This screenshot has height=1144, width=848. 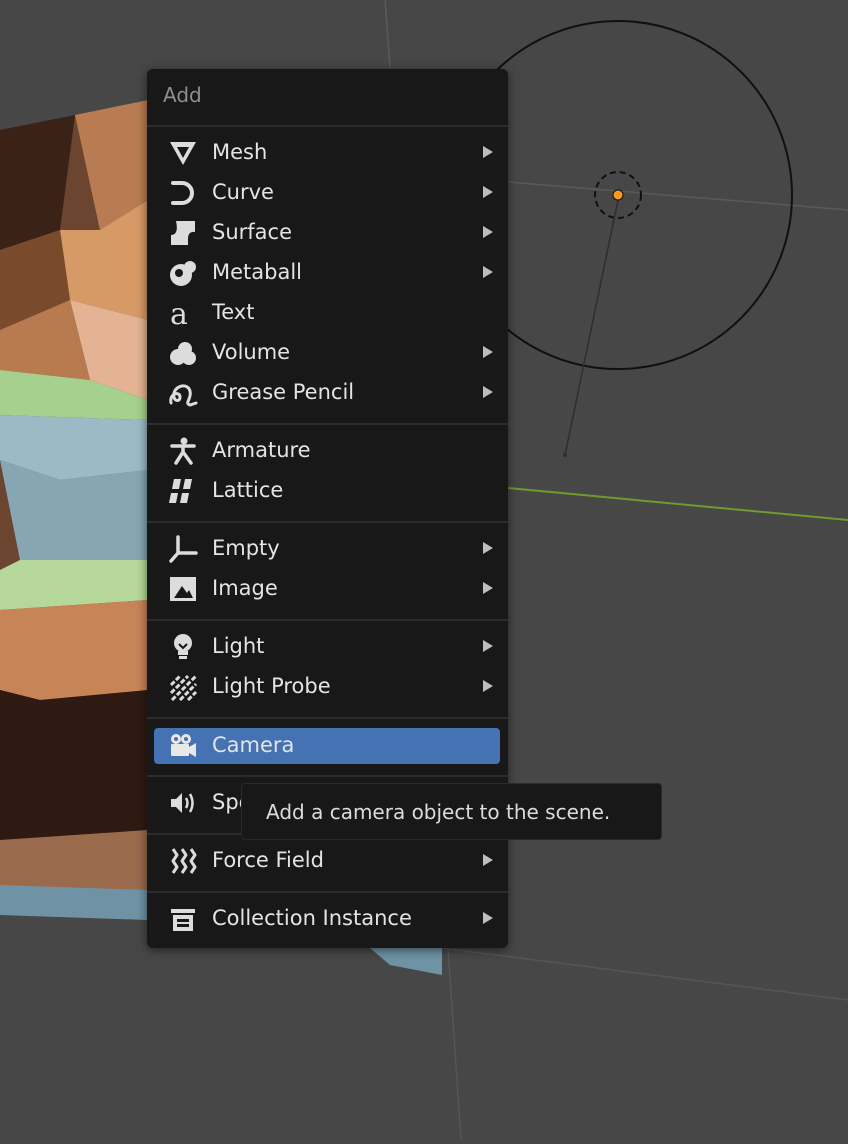 What do you see at coordinates (183, 919) in the screenshot?
I see `collection-instance-icon` at bounding box center [183, 919].